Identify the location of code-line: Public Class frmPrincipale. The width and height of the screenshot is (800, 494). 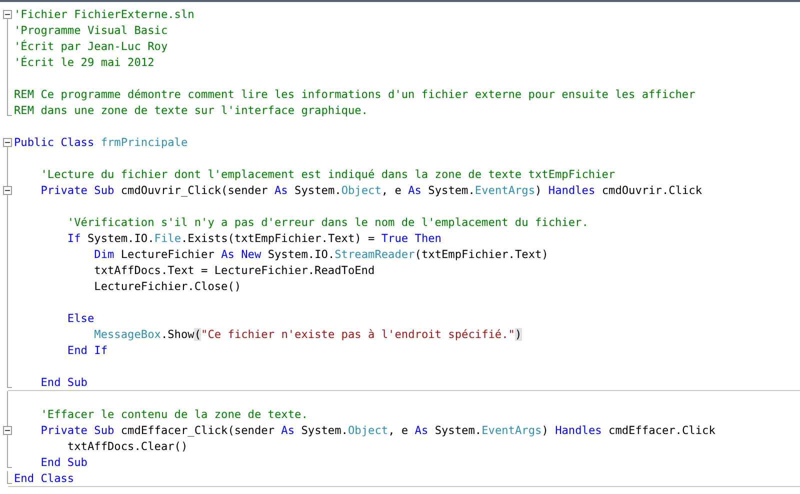
(101, 142).